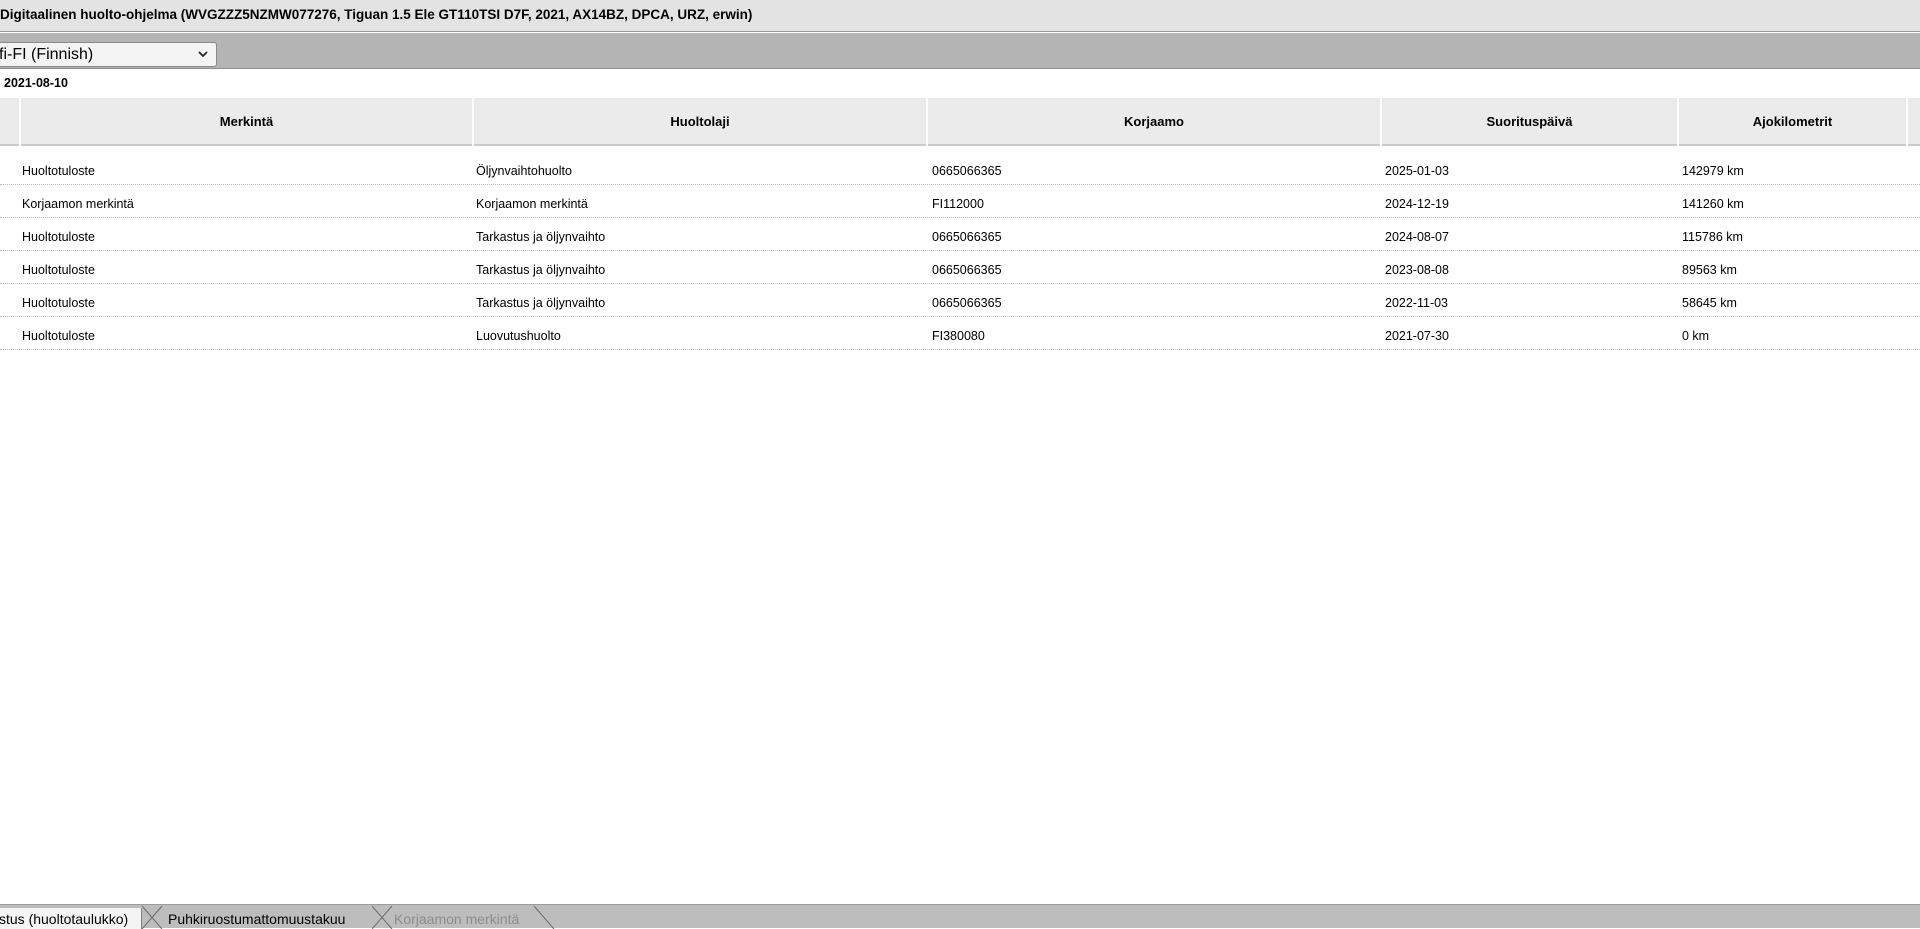 This screenshot has height=929, width=1920. I want to click on cell-ajokilometrit: 142979 km, so click(1713, 171).